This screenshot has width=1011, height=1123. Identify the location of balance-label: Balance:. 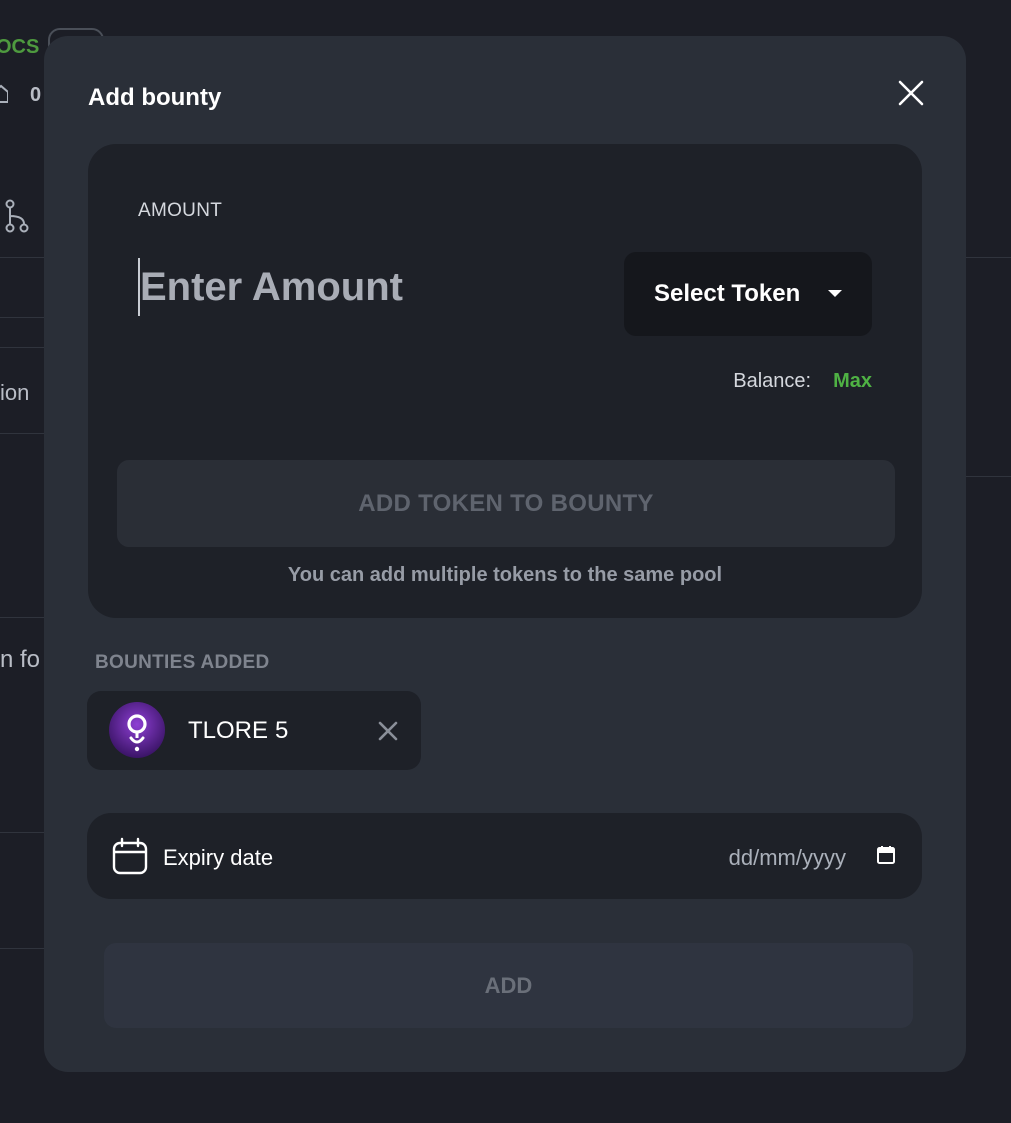
(772, 381).